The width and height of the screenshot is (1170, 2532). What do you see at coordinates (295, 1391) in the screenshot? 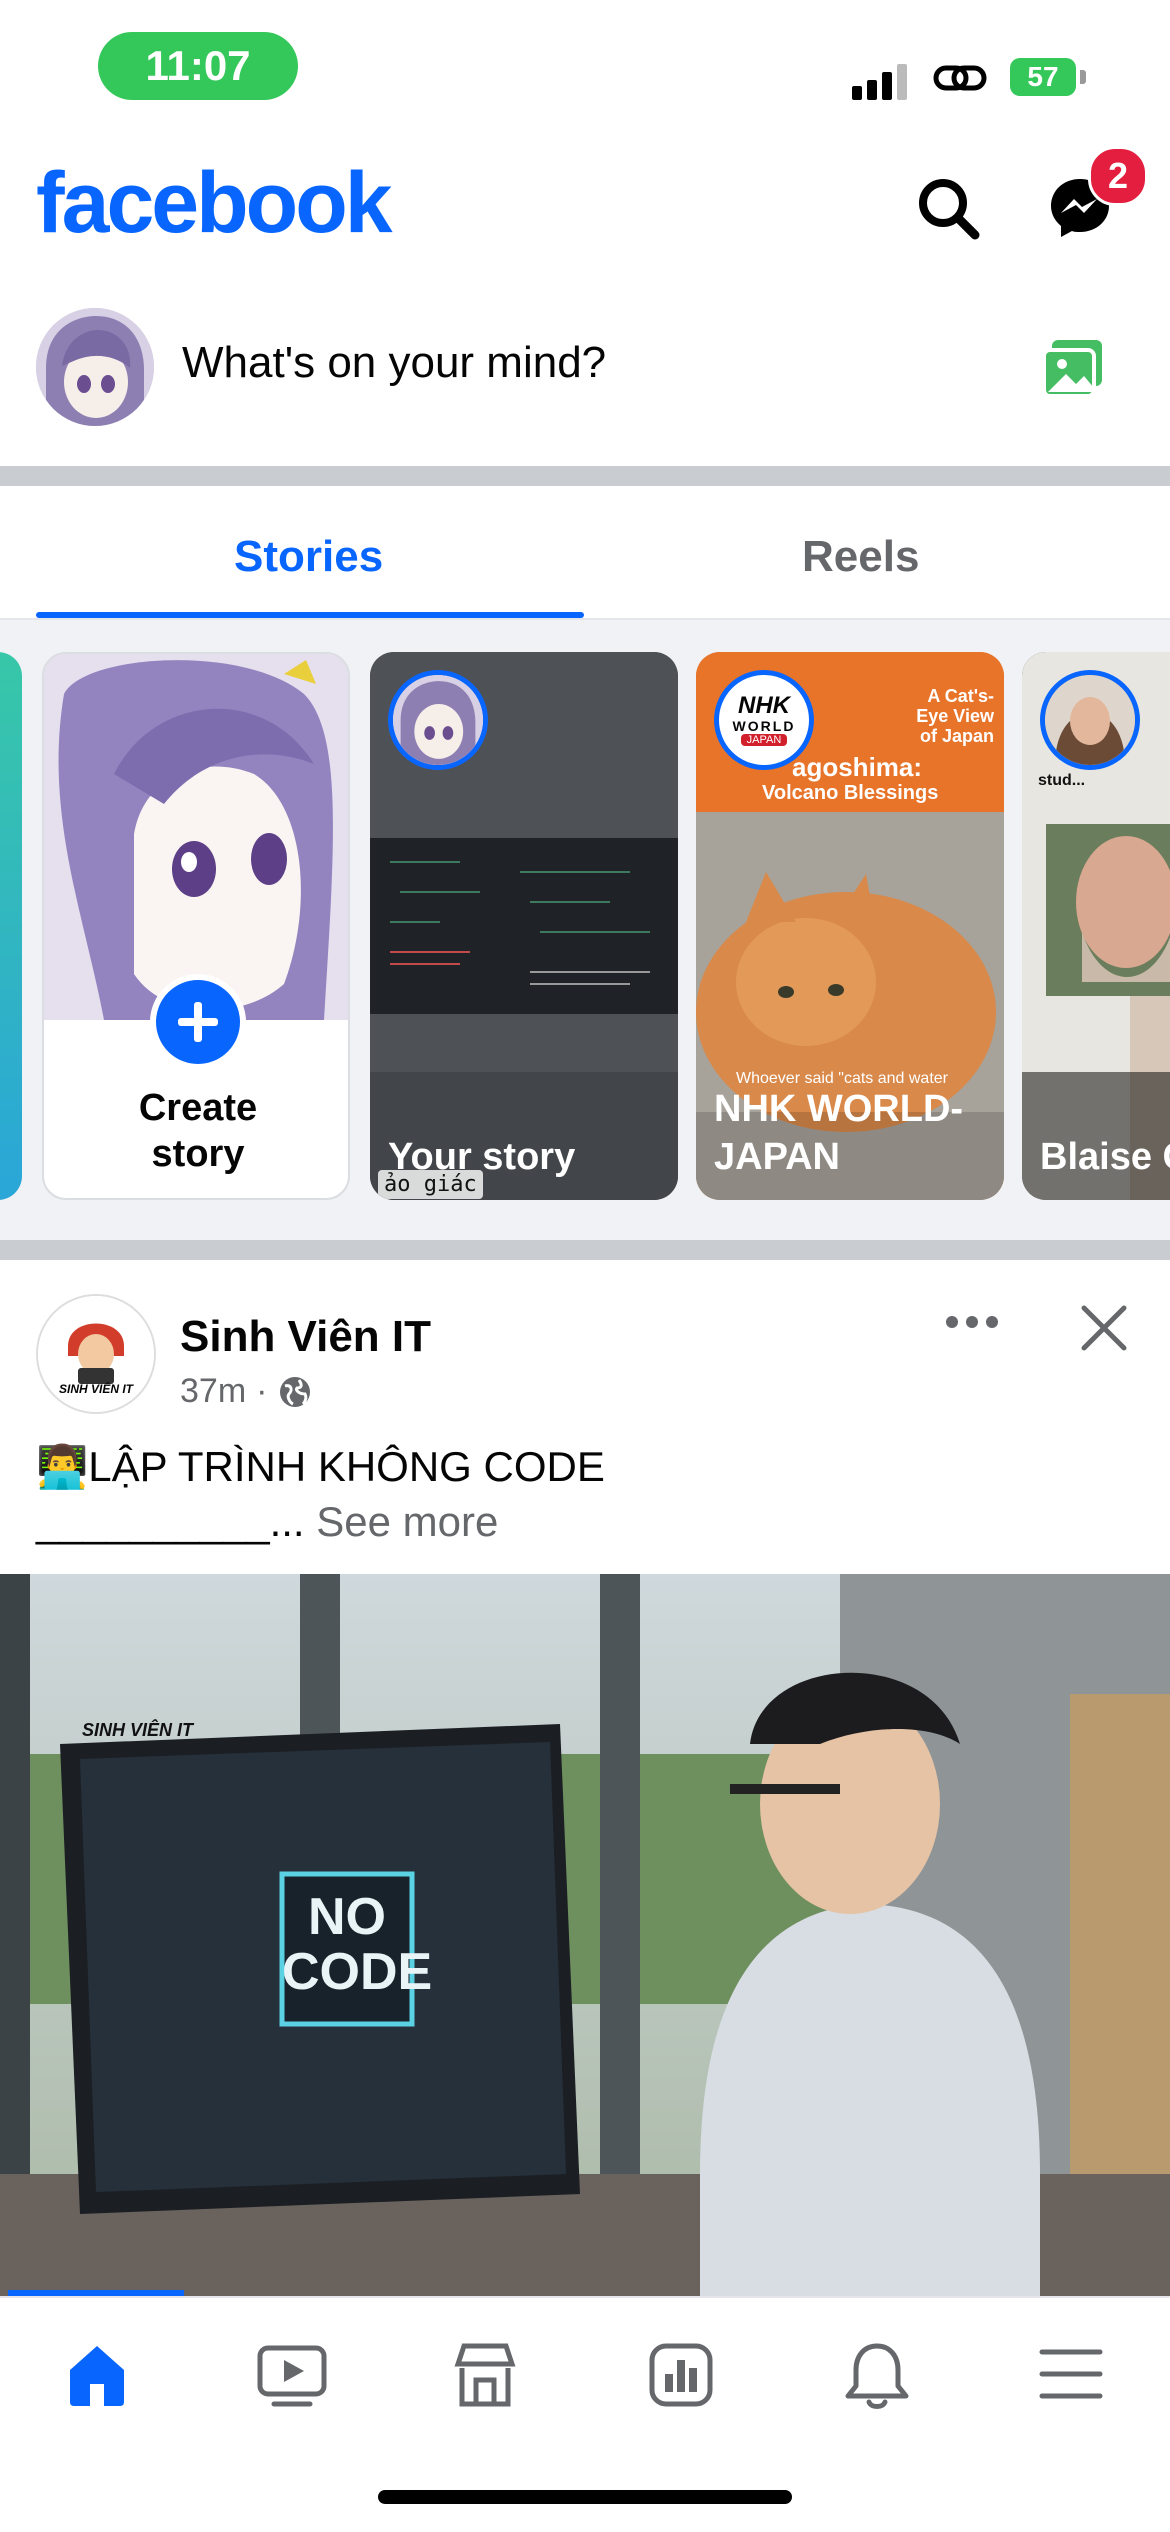
I see `globe-icon` at bounding box center [295, 1391].